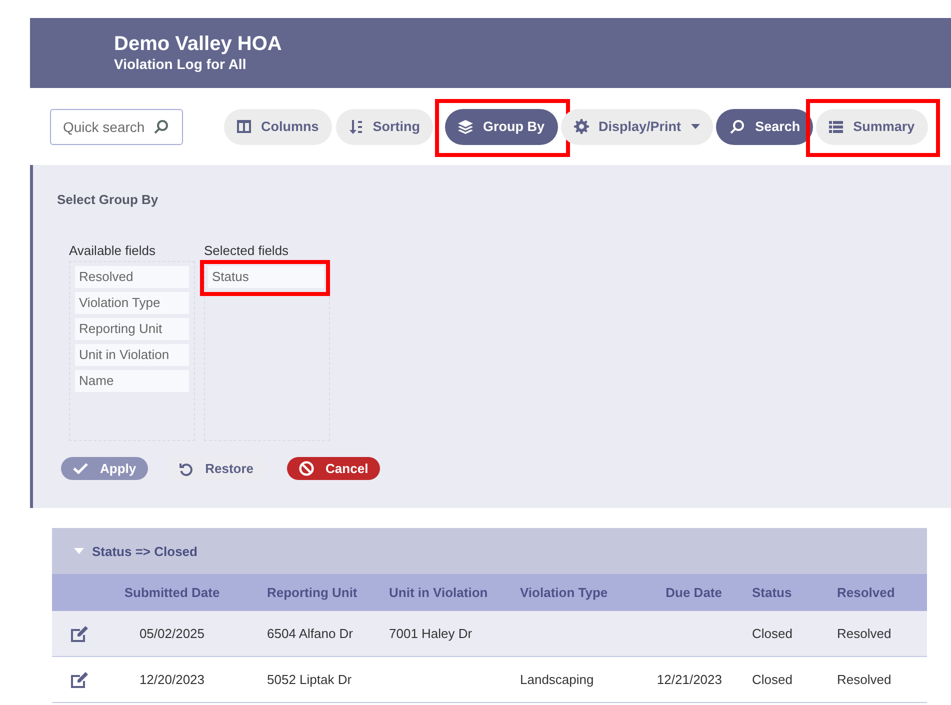  I want to click on column-header: Submitted Date, so click(172, 592).